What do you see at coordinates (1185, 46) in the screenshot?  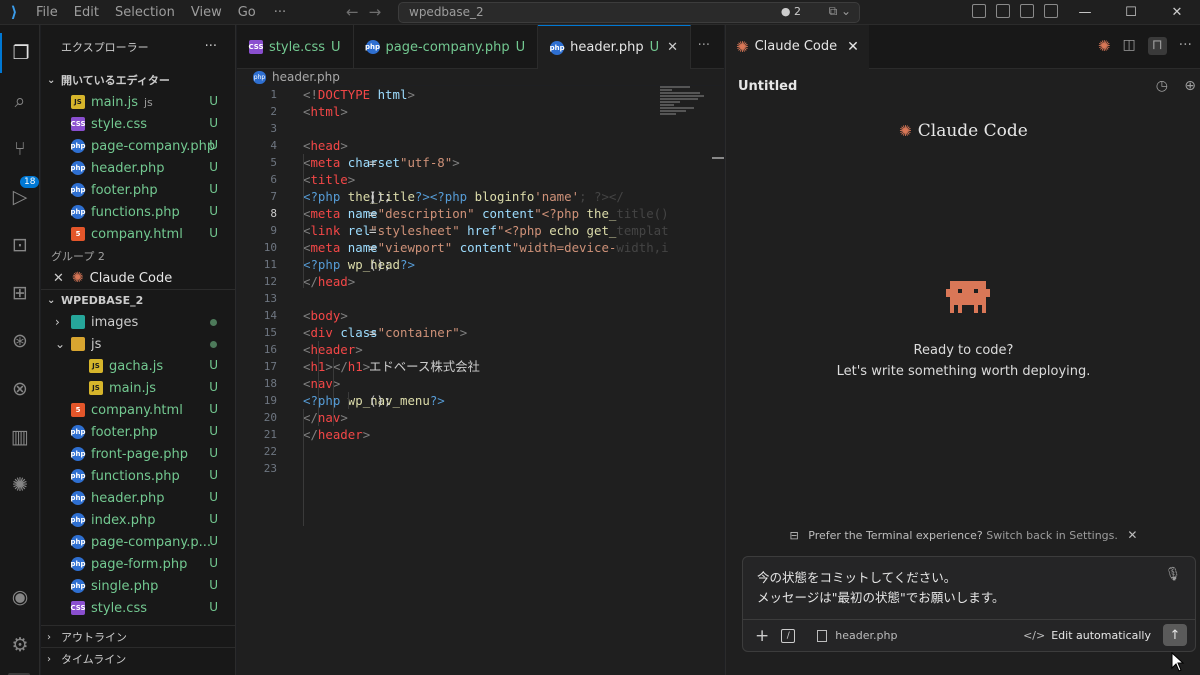 I see `panel-more-icon: ···` at bounding box center [1185, 46].